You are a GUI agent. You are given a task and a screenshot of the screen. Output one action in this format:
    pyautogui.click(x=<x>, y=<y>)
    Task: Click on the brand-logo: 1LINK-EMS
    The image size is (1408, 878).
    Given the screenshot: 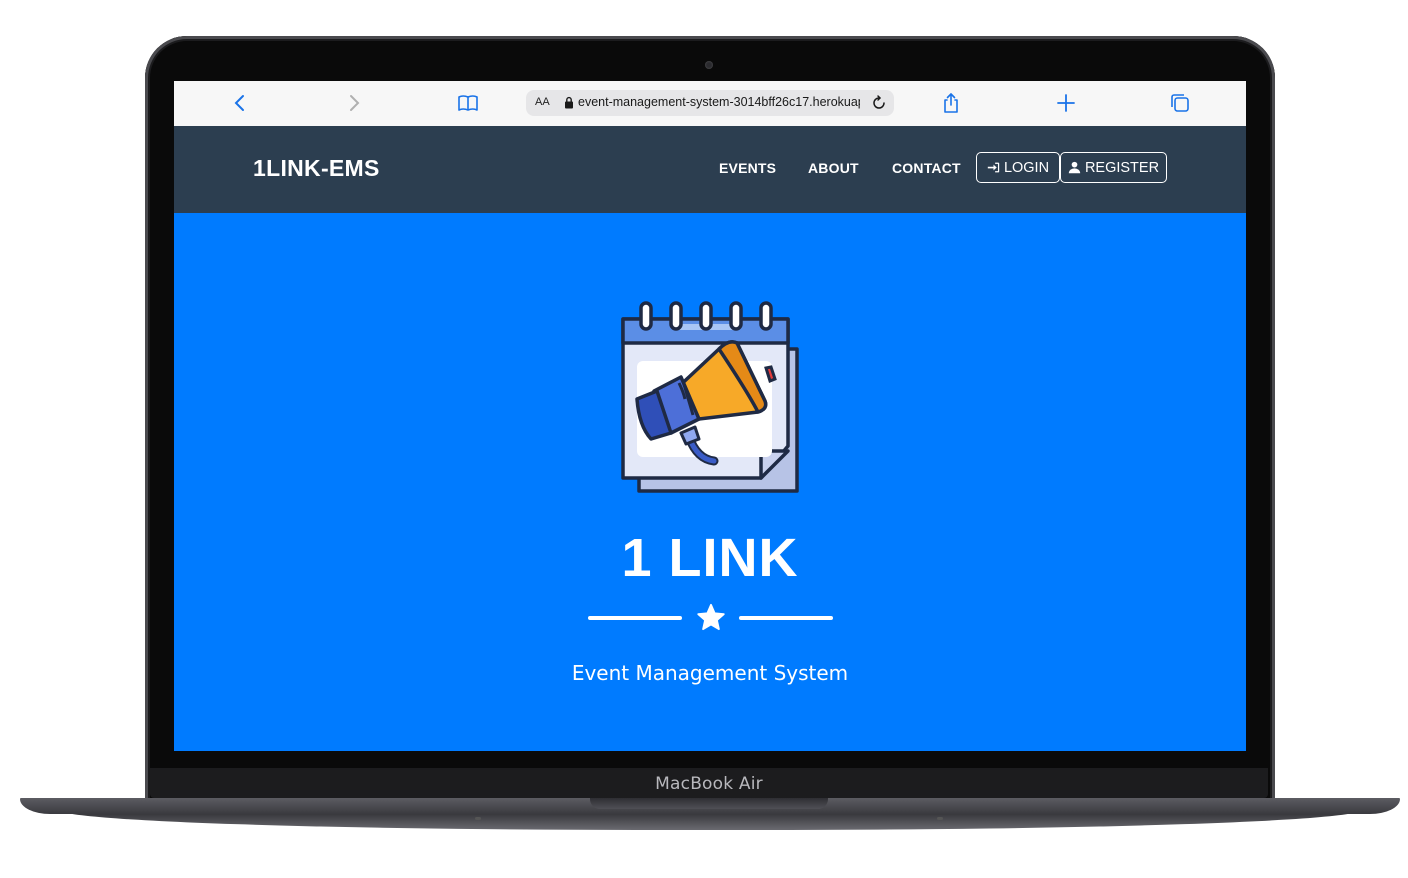 What is the action you would take?
    pyautogui.click(x=316, y=168)
    